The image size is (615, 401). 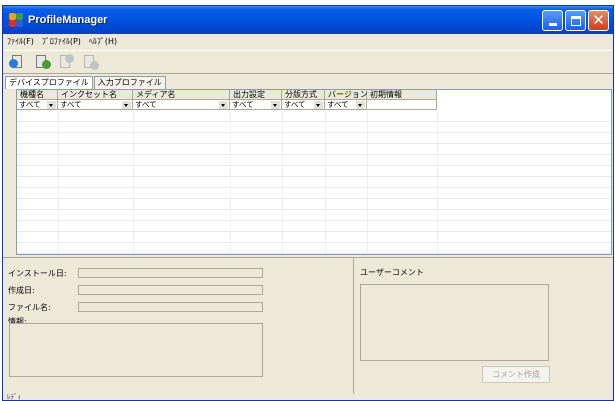 I want to click on filter-separation-value: すべて, so click(x=295, y=104).